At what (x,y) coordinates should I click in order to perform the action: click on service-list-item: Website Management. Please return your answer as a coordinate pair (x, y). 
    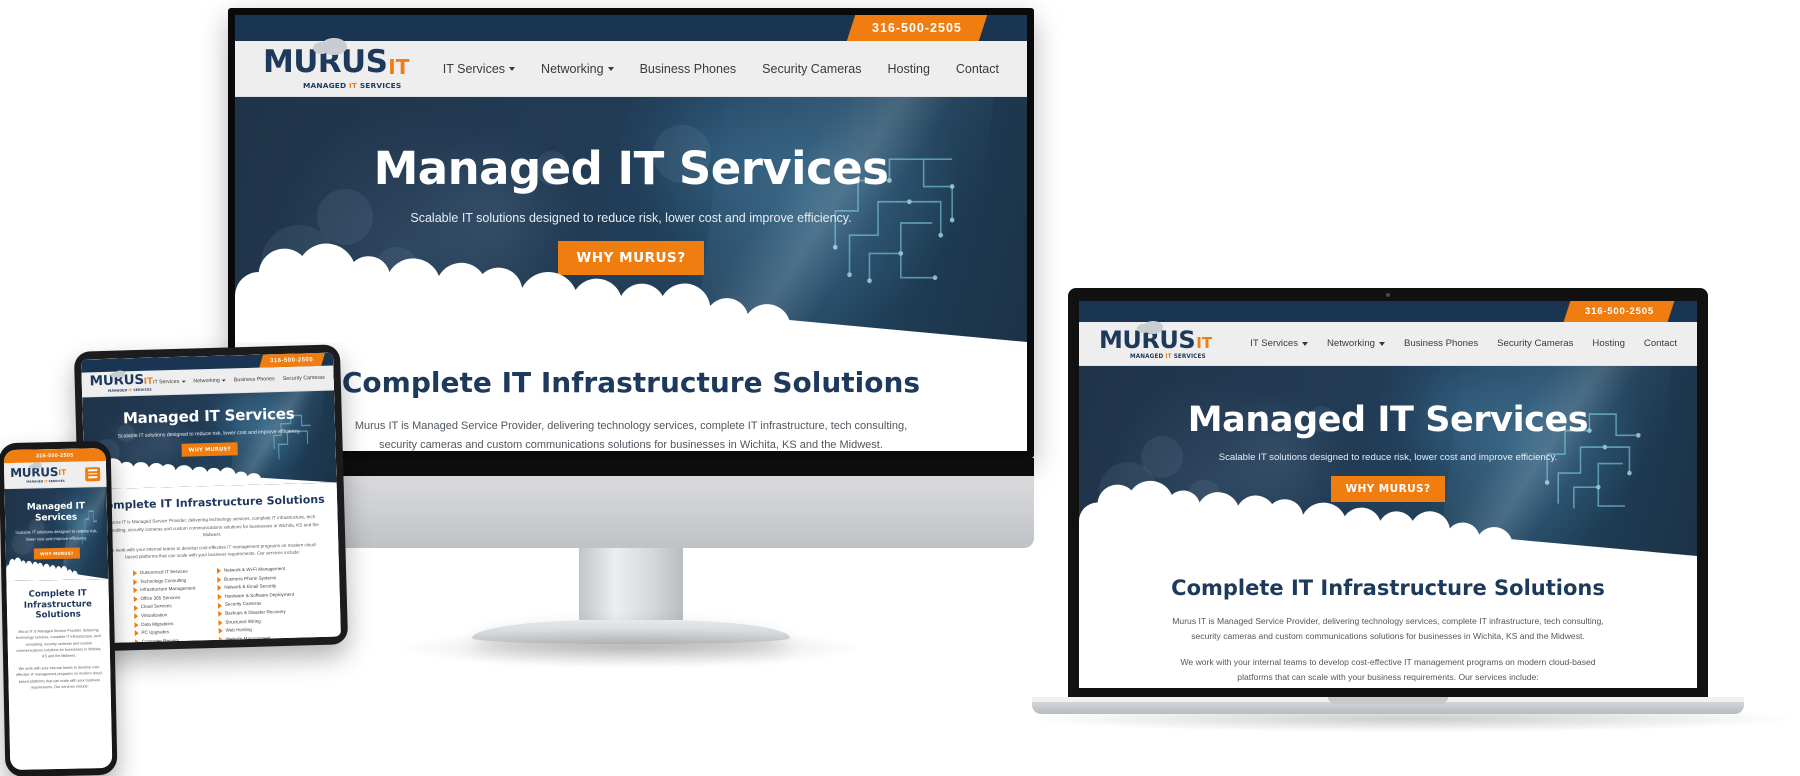
    Looking at the image, I should click on (257, 638).